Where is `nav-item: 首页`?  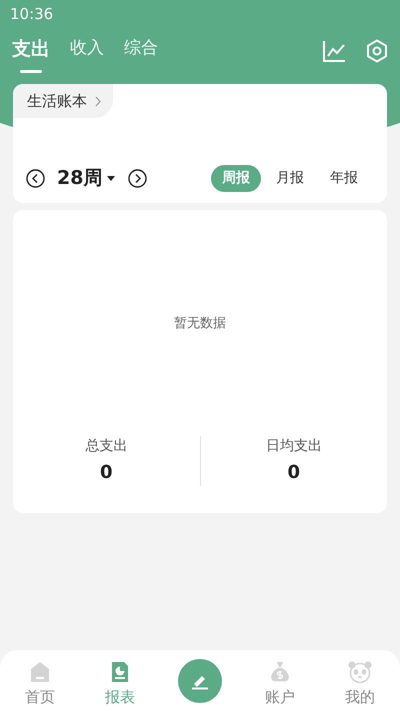
nav-item: 首页 is located at coordinates (40, 680).